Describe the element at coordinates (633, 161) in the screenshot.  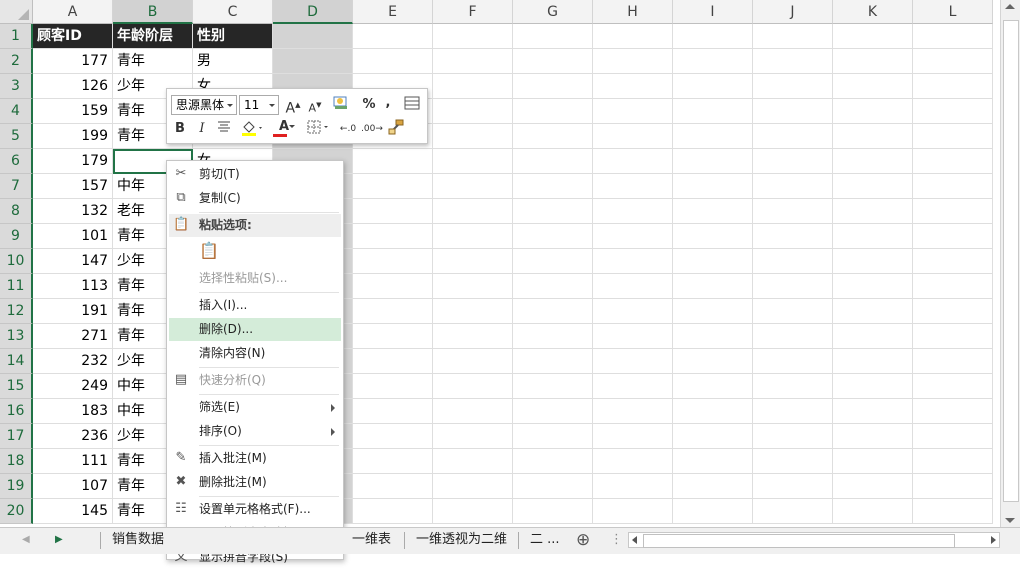
I see `cell-h6` at that location.